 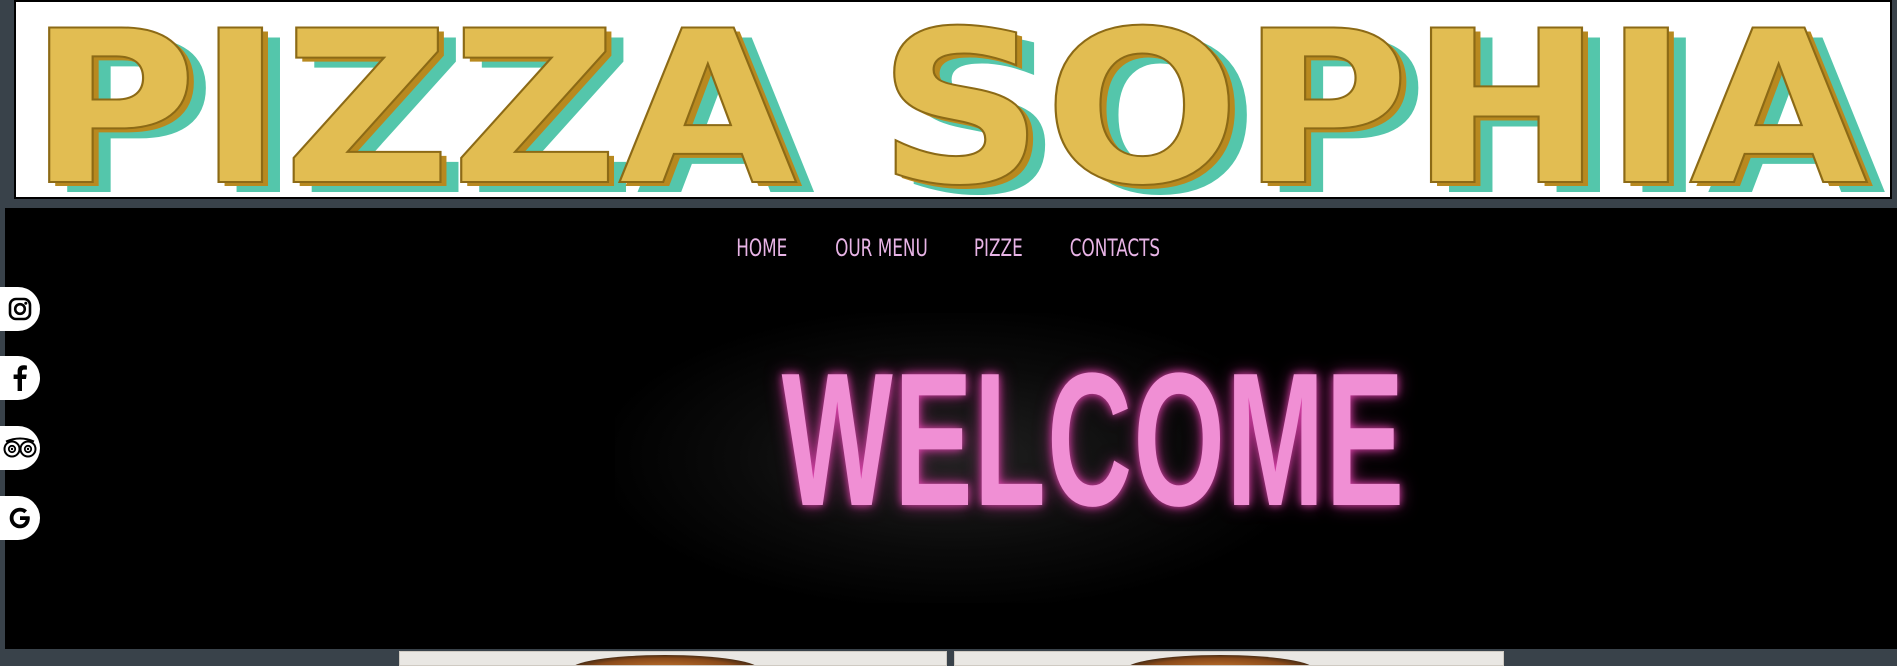 I want to click on google-icon, so click(x=19, y=518).